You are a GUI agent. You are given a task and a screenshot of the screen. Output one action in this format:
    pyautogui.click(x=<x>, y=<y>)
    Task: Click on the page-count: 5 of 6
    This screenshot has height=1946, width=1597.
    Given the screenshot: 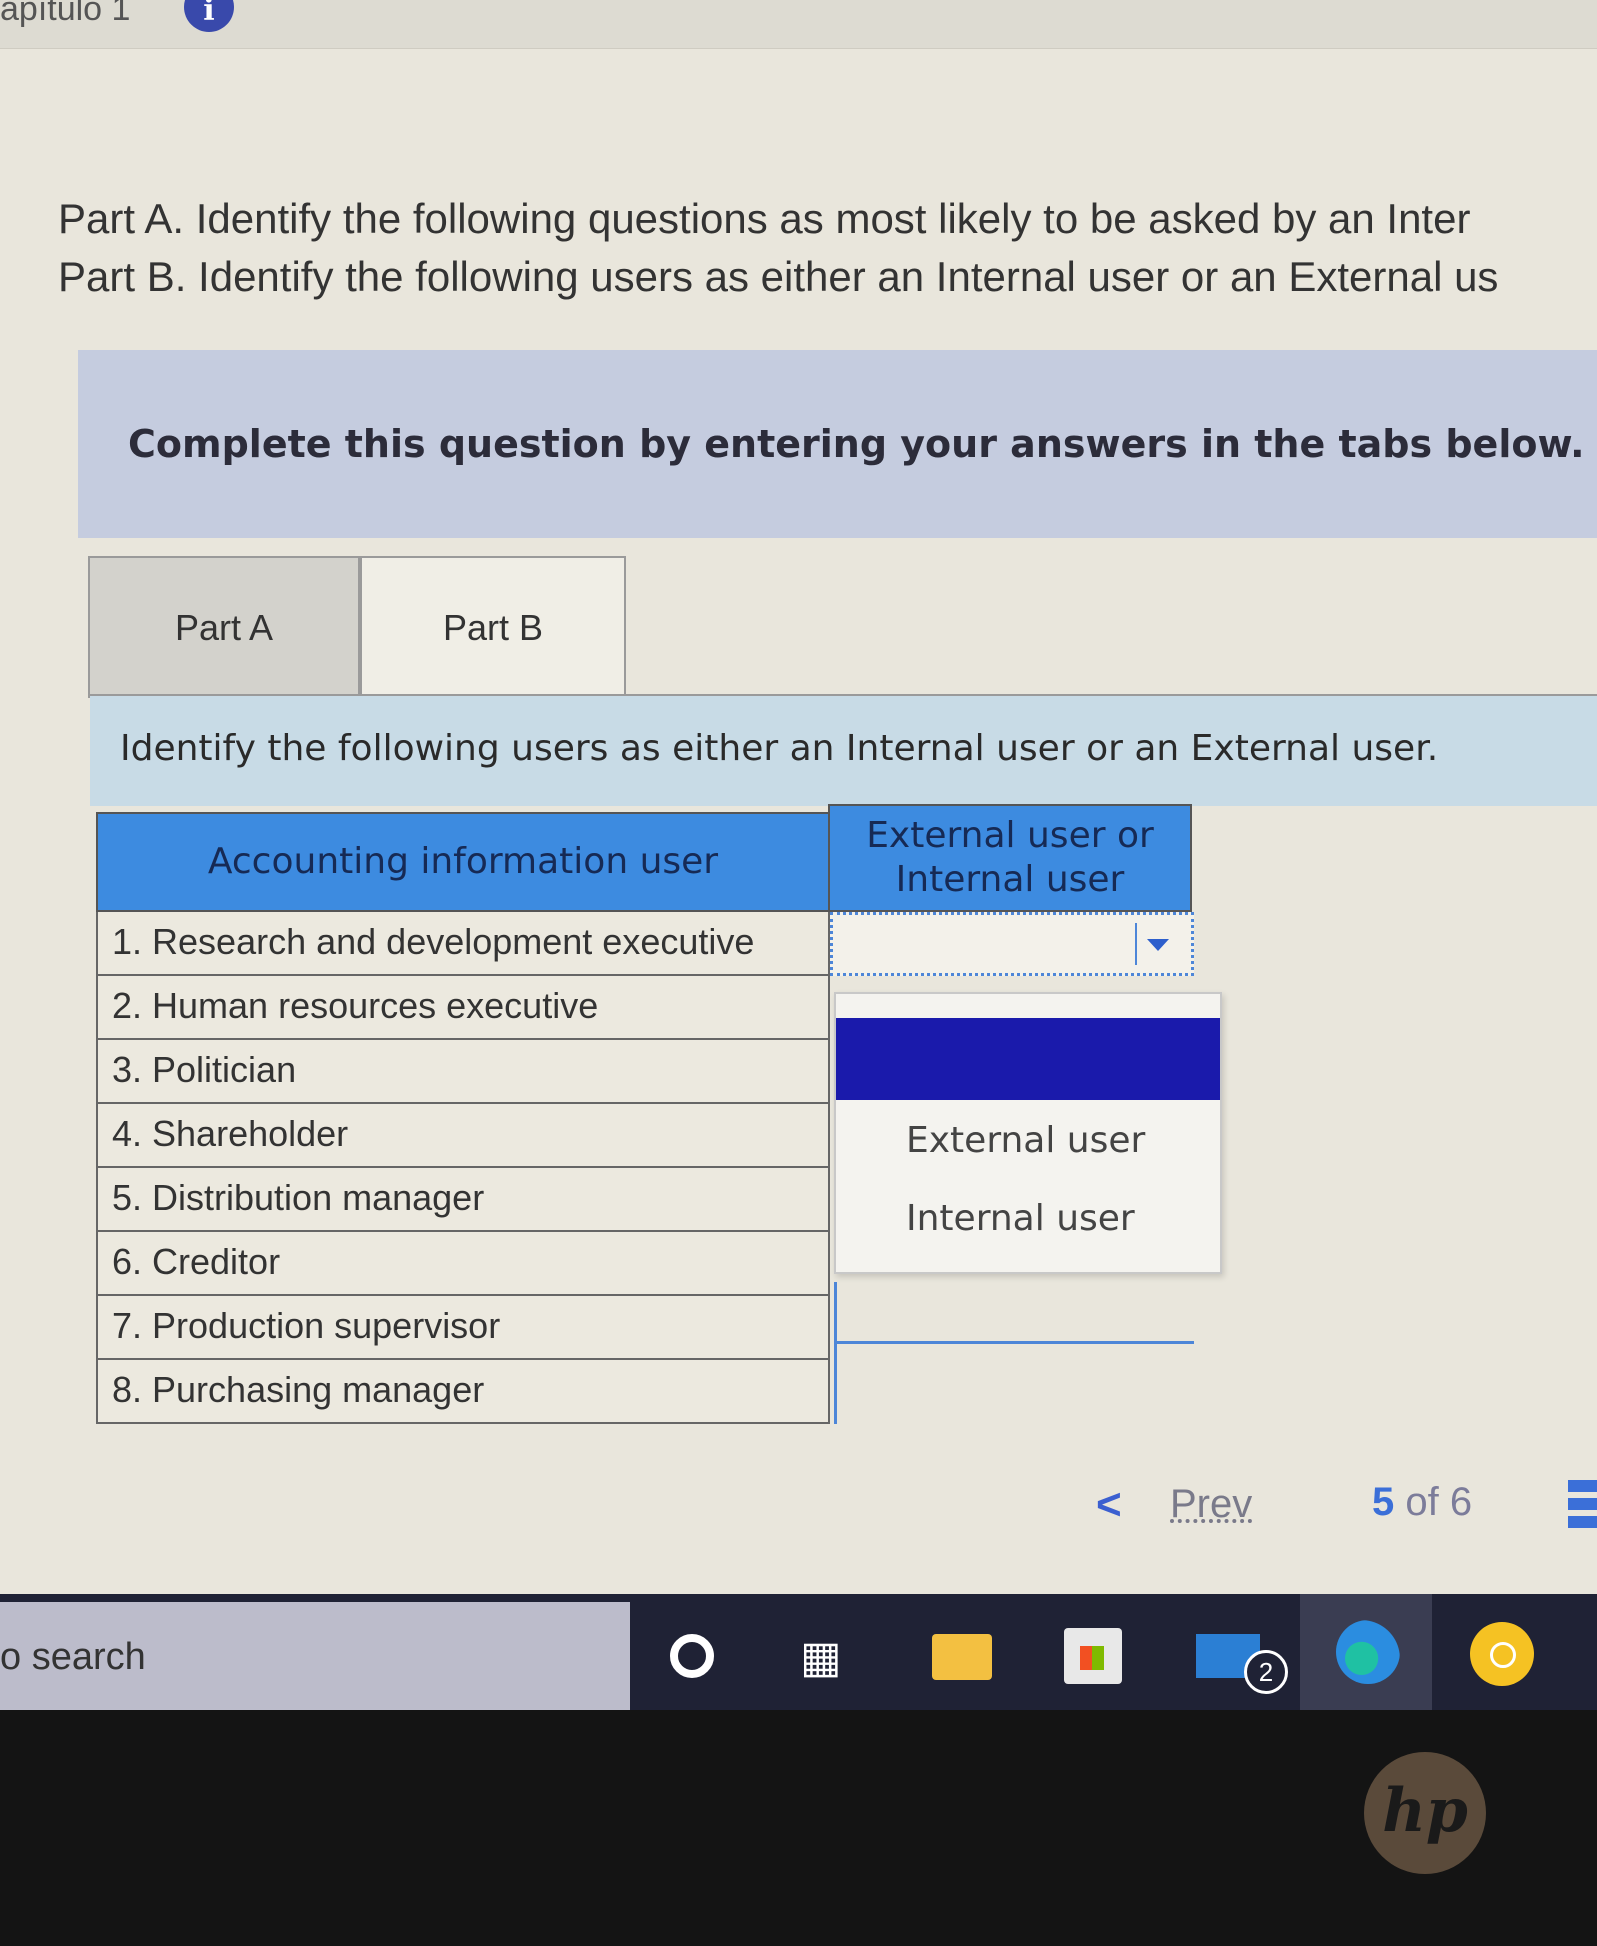 What is the action you would take?
    pyautogui.click(x=1422, y=1502)
    